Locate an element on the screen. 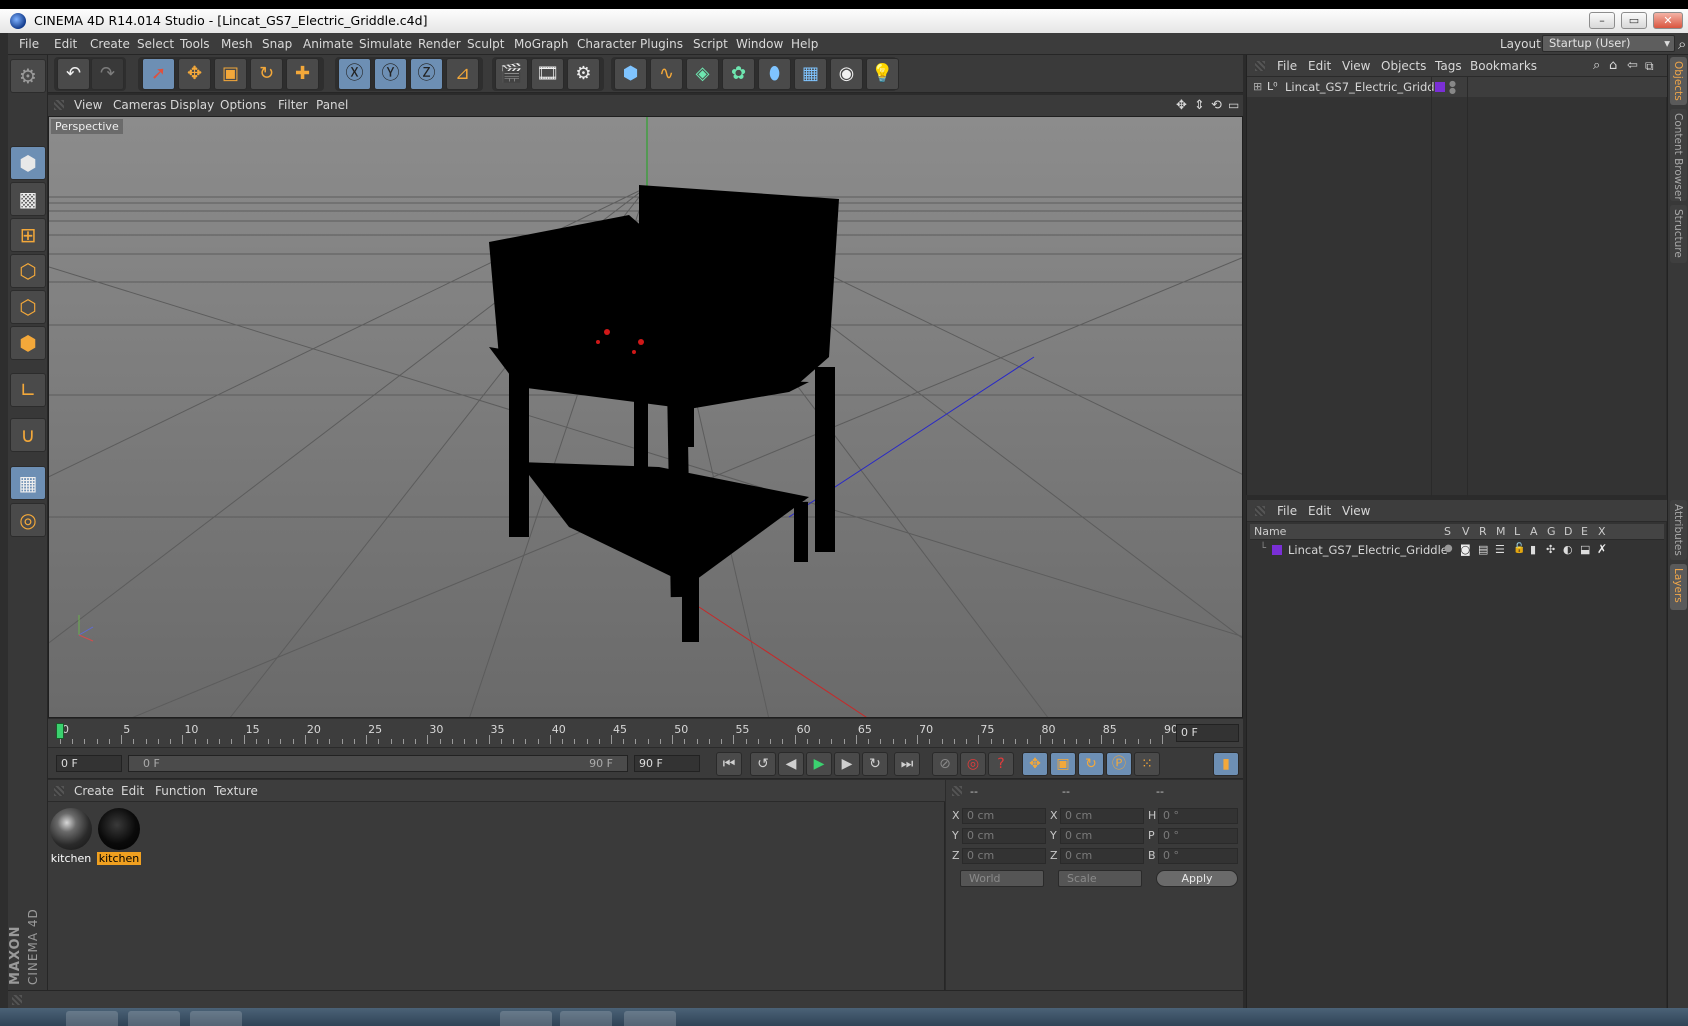 This screenshot has height=1026, width=1688. key-position-icon: ✥ is located at coordinates (1035, 764).